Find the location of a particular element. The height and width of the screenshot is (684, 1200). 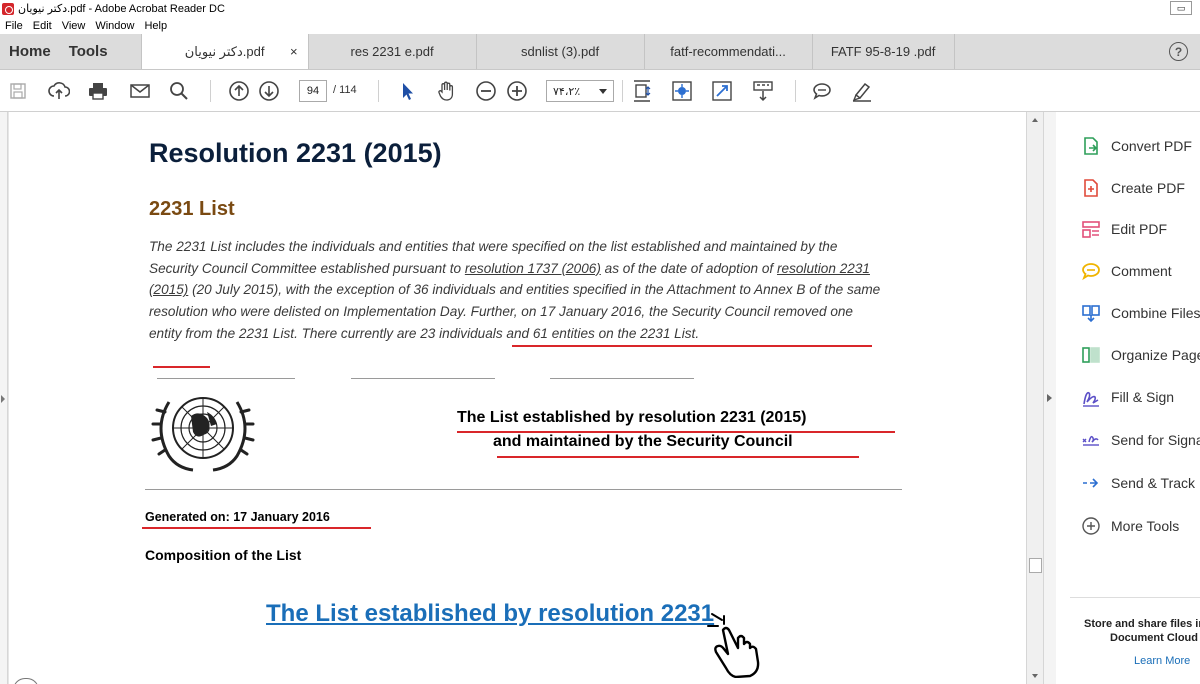

menu-help: Help is located at coordinates (155, 26).